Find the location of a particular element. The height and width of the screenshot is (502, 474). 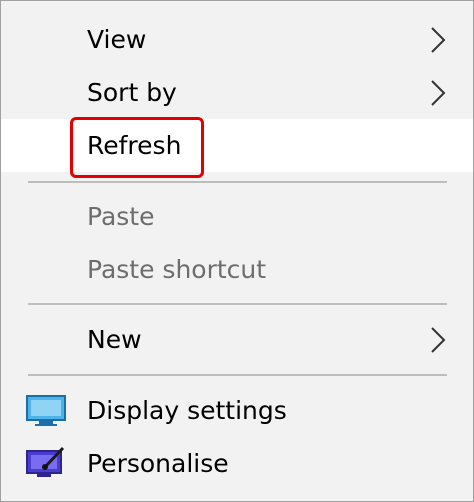

personalise-icon is located at coordinates (45, 461).